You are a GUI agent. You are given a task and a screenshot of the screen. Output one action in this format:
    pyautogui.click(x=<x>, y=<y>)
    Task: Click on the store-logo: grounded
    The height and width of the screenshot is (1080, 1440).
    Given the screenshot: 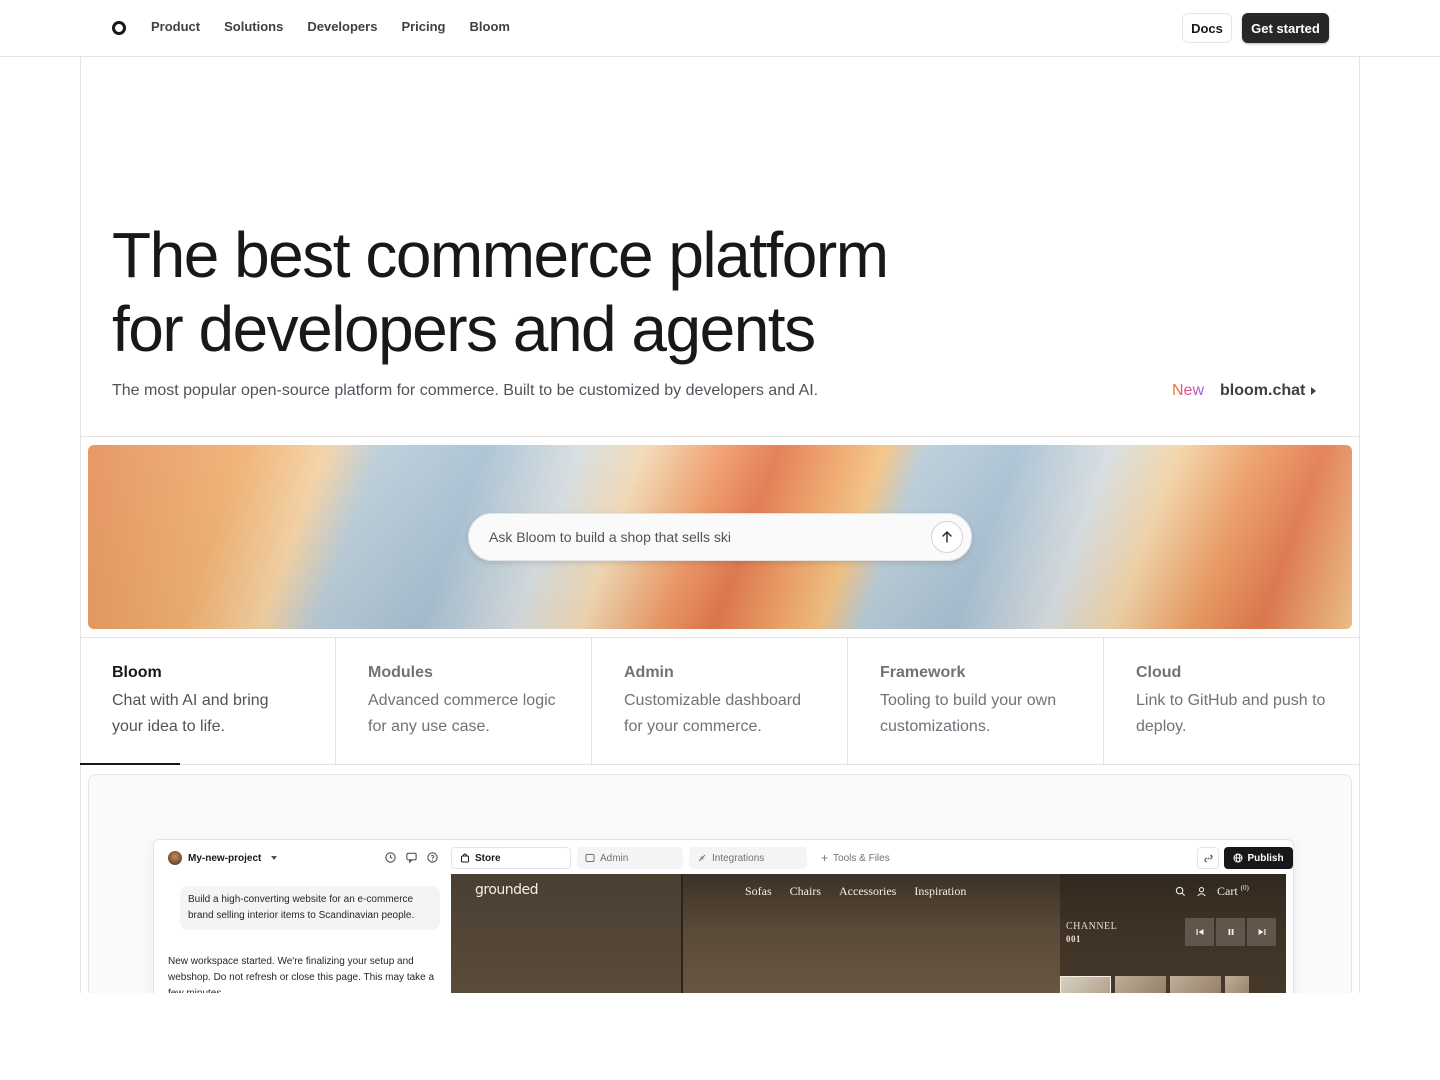 What is the action you would take?
    pyautogui.click(x=507, y=890)
    